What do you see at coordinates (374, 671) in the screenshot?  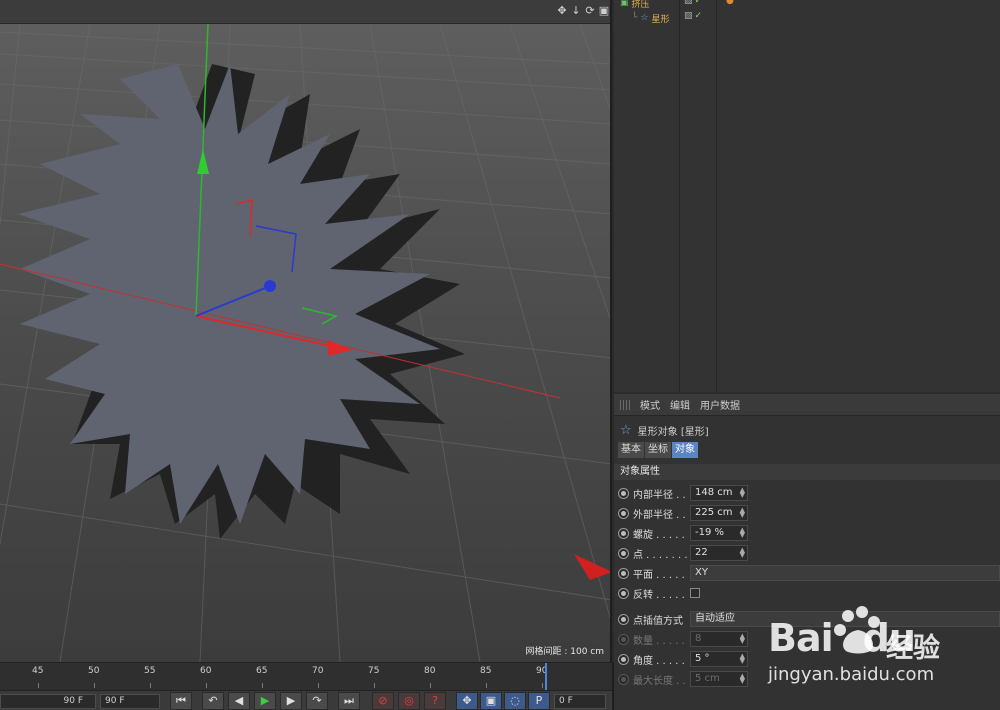 I see `ruler-tick-label: 75` at bounding box center [374, 671].